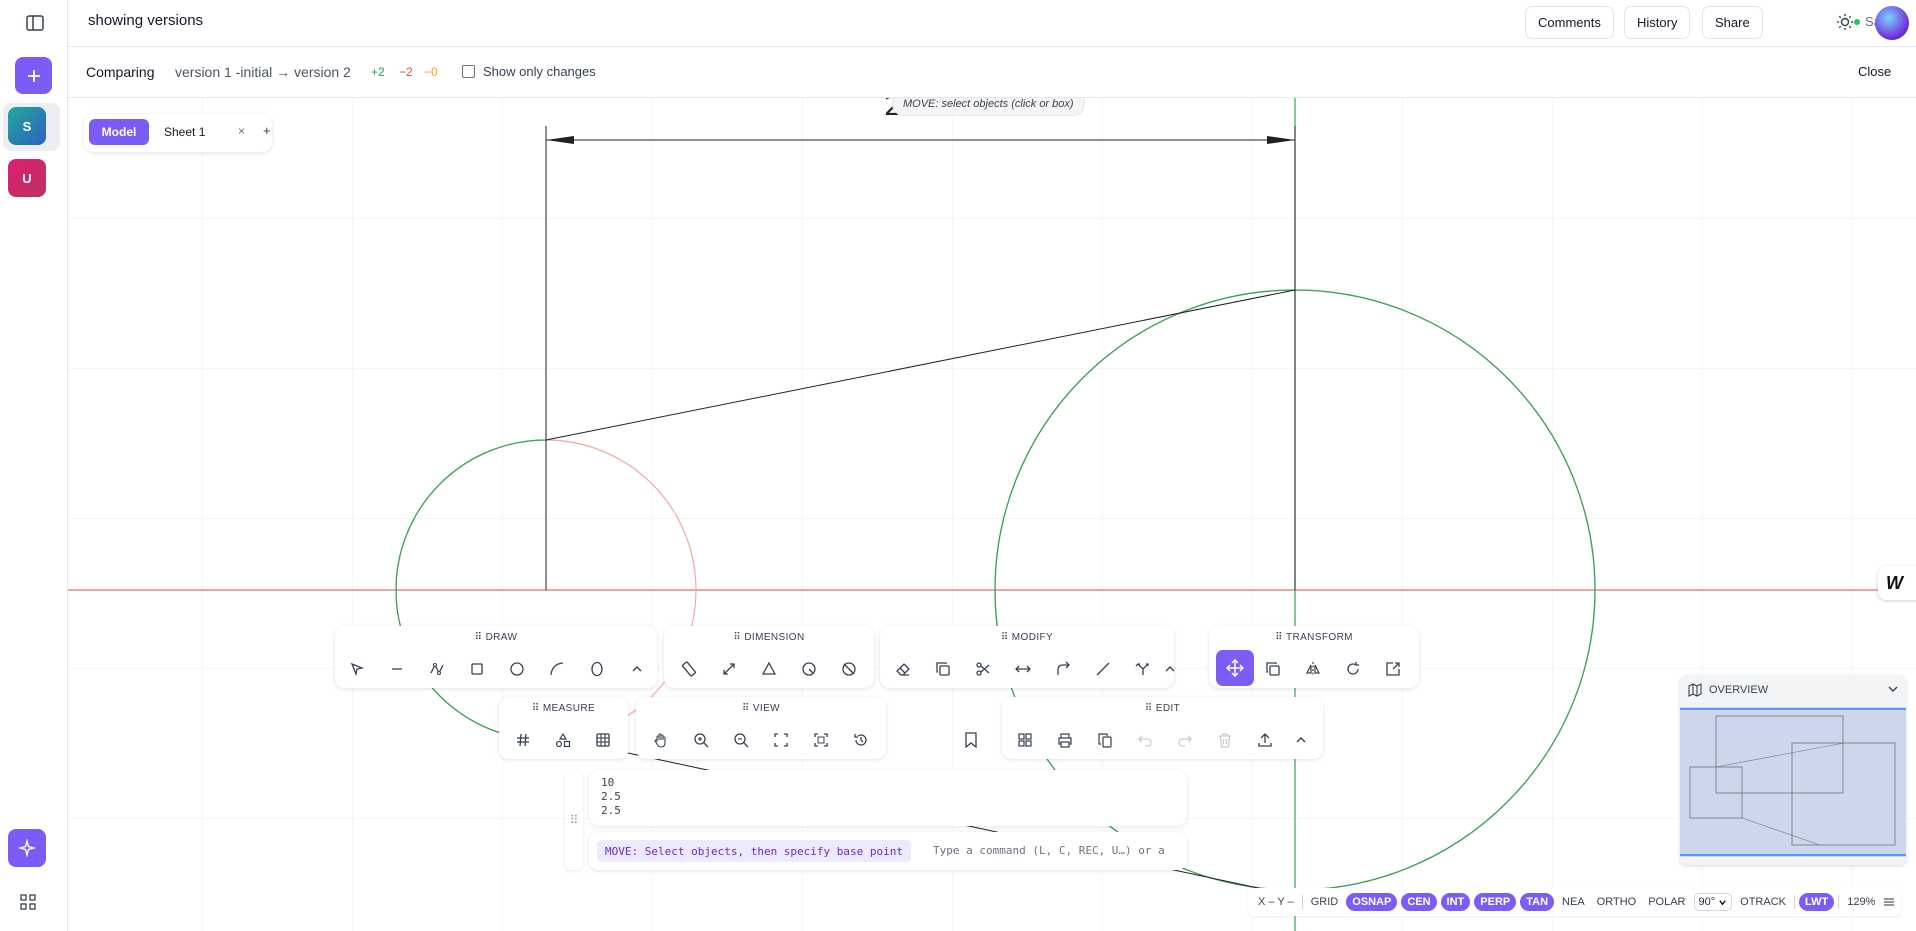 The image size is (1916, 931). I want to click on command-drag-handle: ⠿, so click(574, 820).